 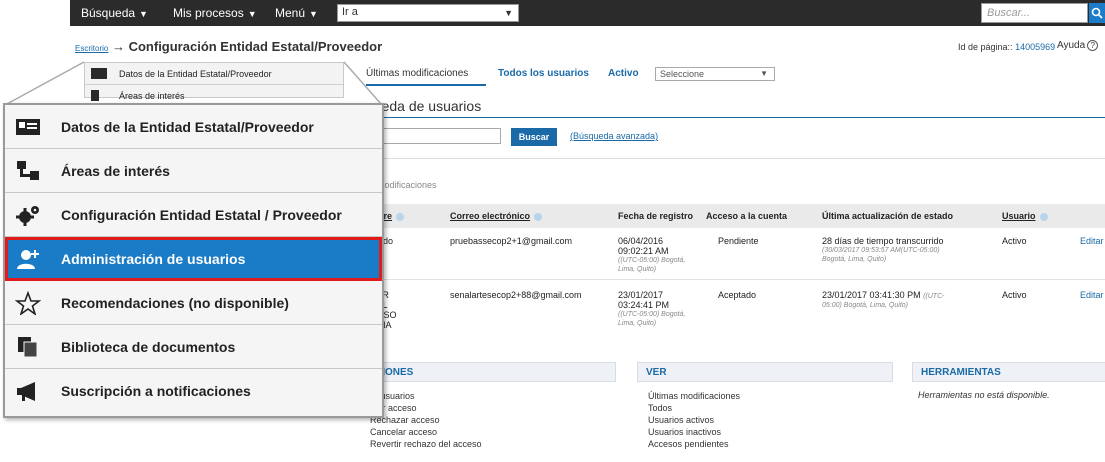 What do you see at coordinates (433, 136) in the screenshot?
I see `user-search-input` at bounding box center [433, 136].